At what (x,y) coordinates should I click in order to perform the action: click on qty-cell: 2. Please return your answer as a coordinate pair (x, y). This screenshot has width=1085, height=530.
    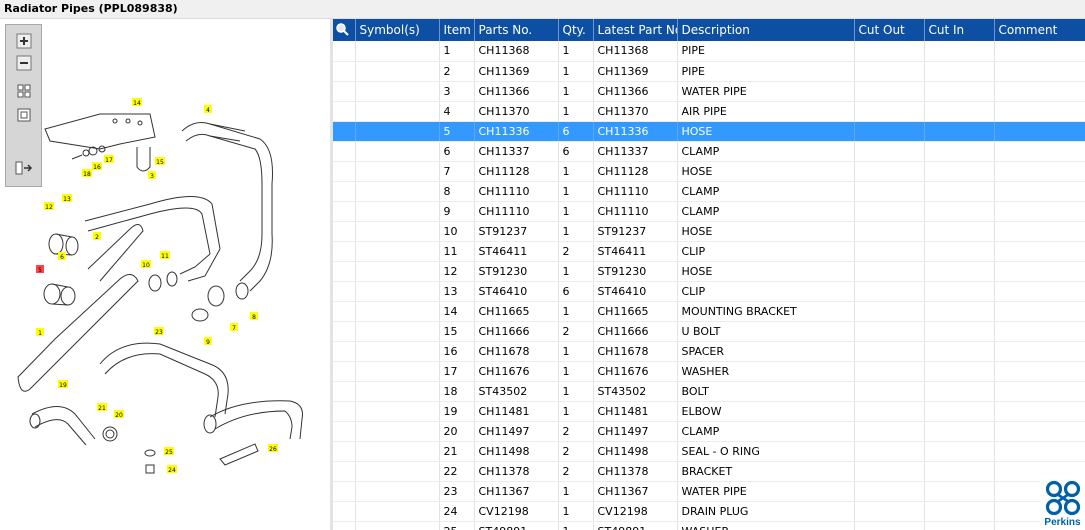
    Looking at the image, I should click on (576, 251).